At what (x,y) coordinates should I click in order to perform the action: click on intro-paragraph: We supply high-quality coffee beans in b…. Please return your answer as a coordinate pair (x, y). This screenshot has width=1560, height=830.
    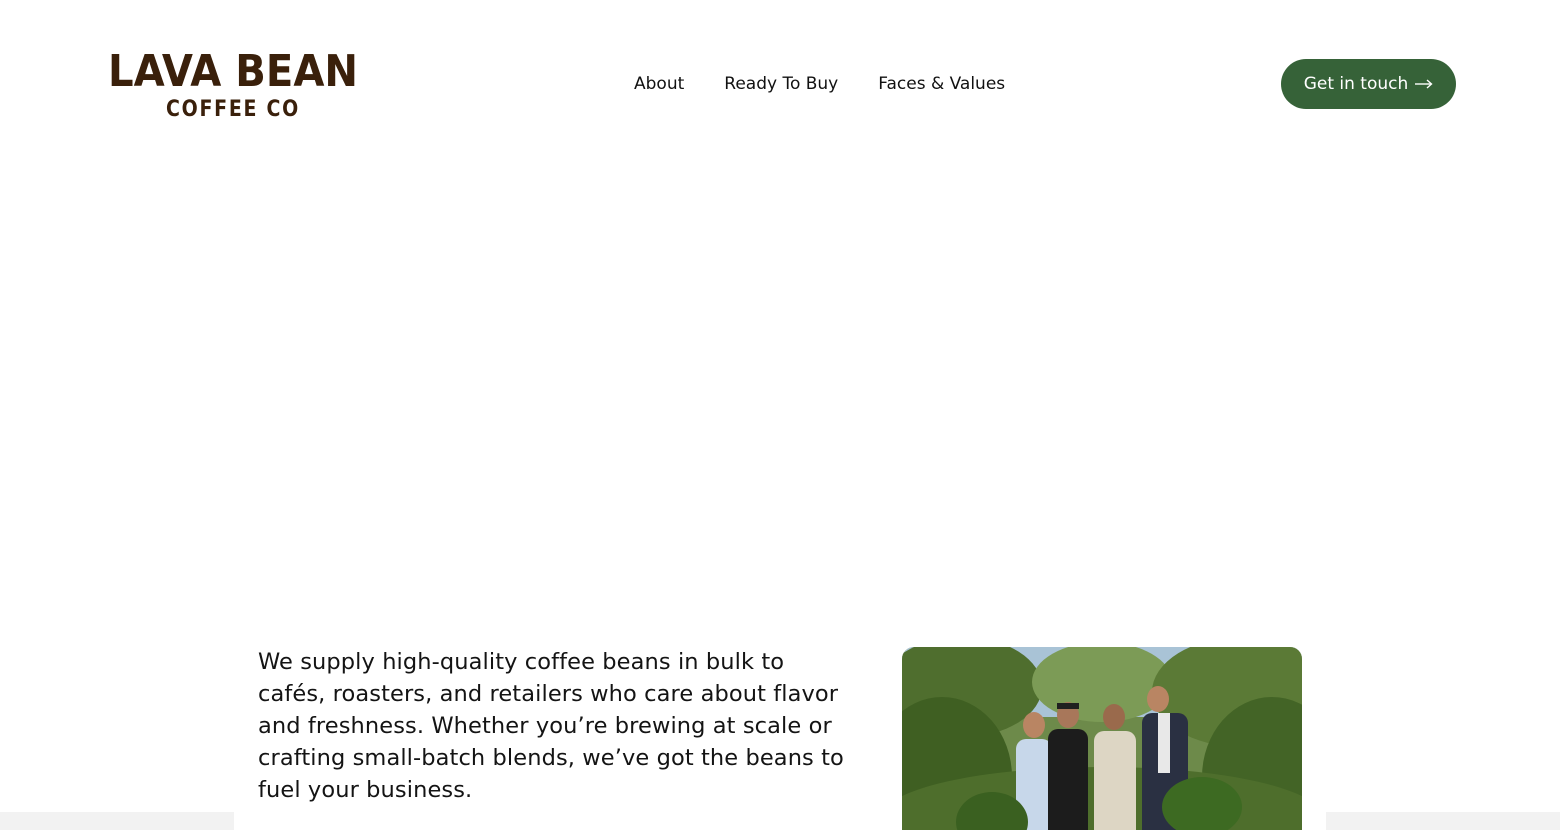
    Looking at the image, I should click on (551, 726).